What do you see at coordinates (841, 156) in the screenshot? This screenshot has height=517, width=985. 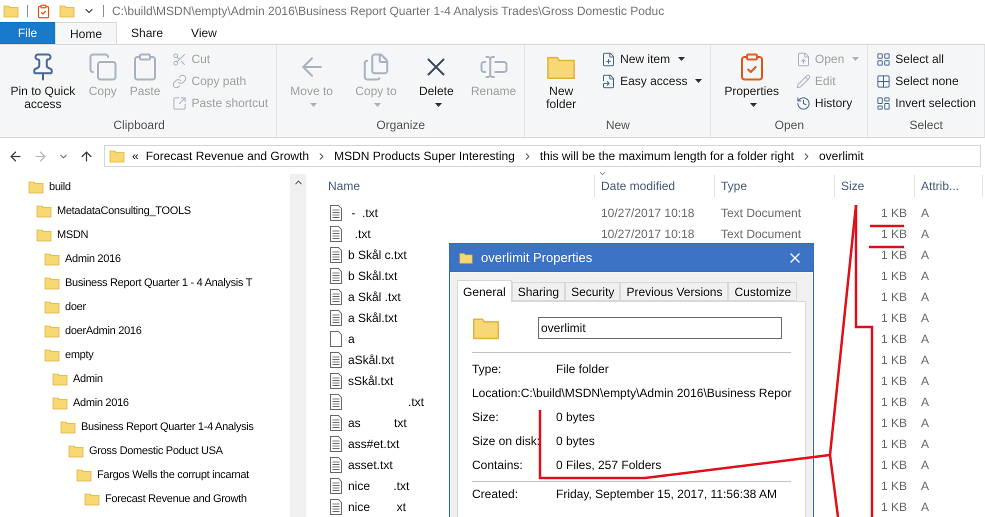 I see `breadcrumb: overlimit` at bounding box center [841, 156].